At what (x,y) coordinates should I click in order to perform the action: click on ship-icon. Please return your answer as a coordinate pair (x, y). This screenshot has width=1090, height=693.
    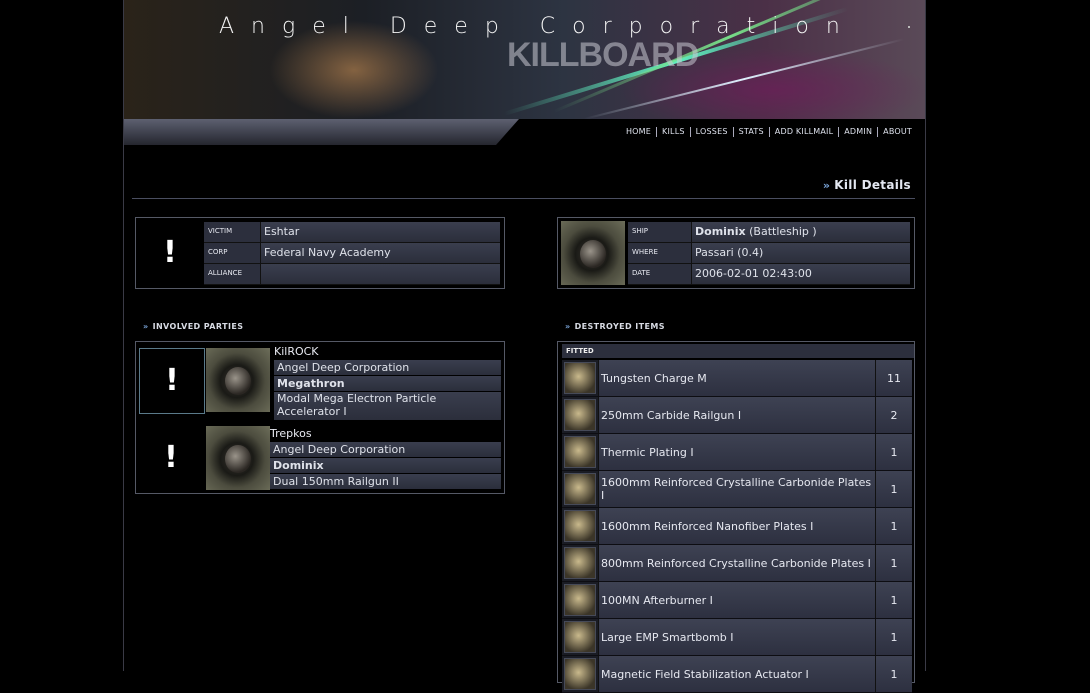
    Looking at the image, I should click on (593, 253).